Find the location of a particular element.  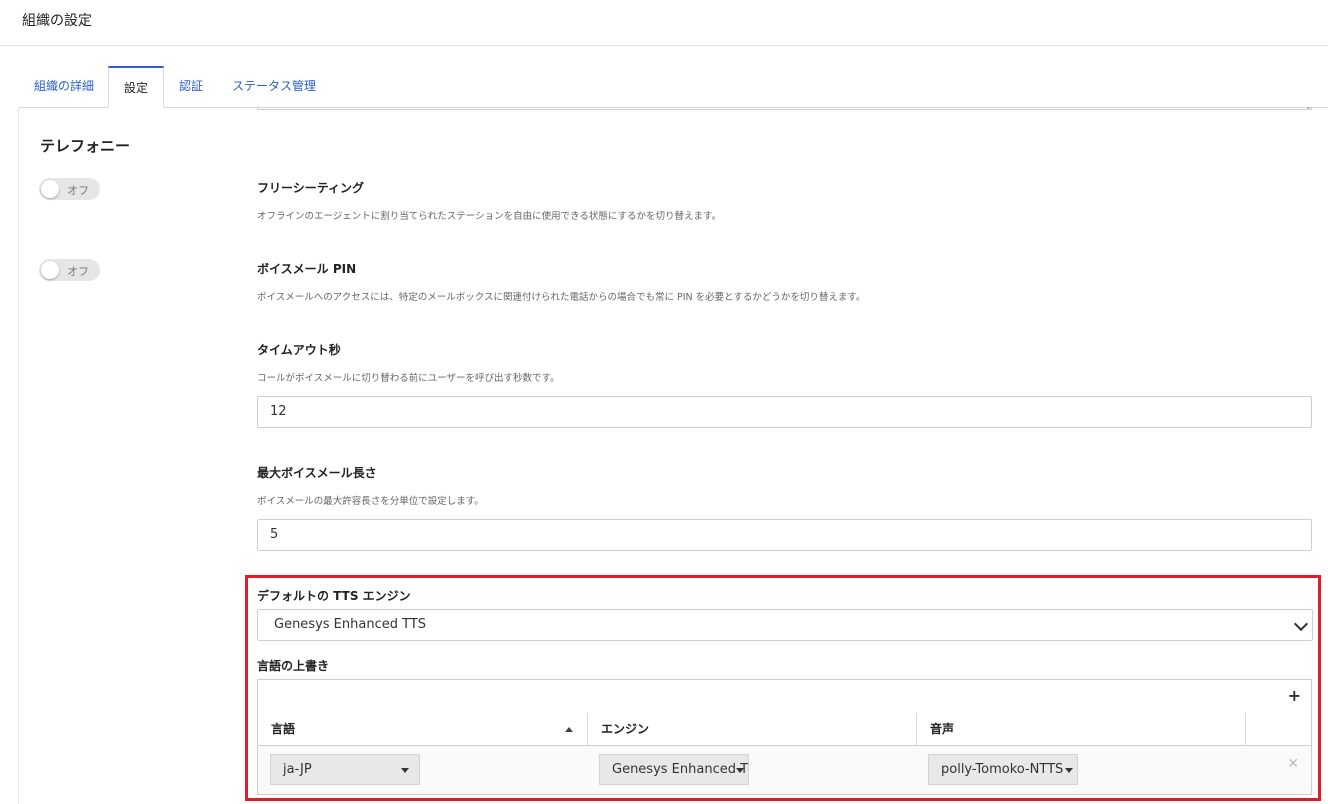

column-header-voice: 音声 is located at coordinates (1081, 729).